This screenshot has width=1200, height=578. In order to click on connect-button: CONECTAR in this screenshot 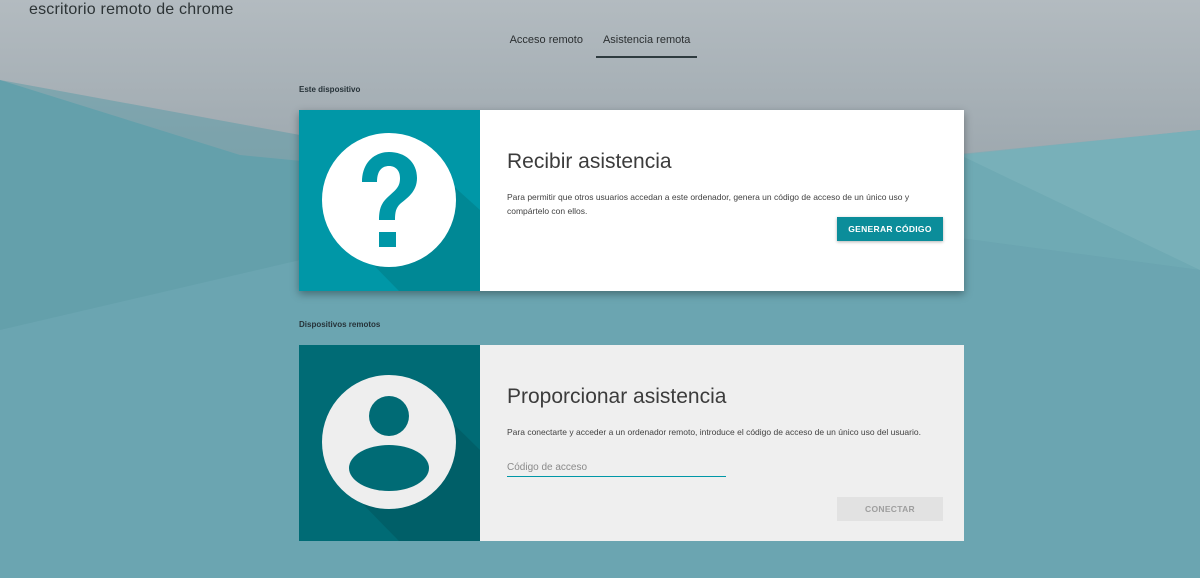, I will do `click(890, 509)`.